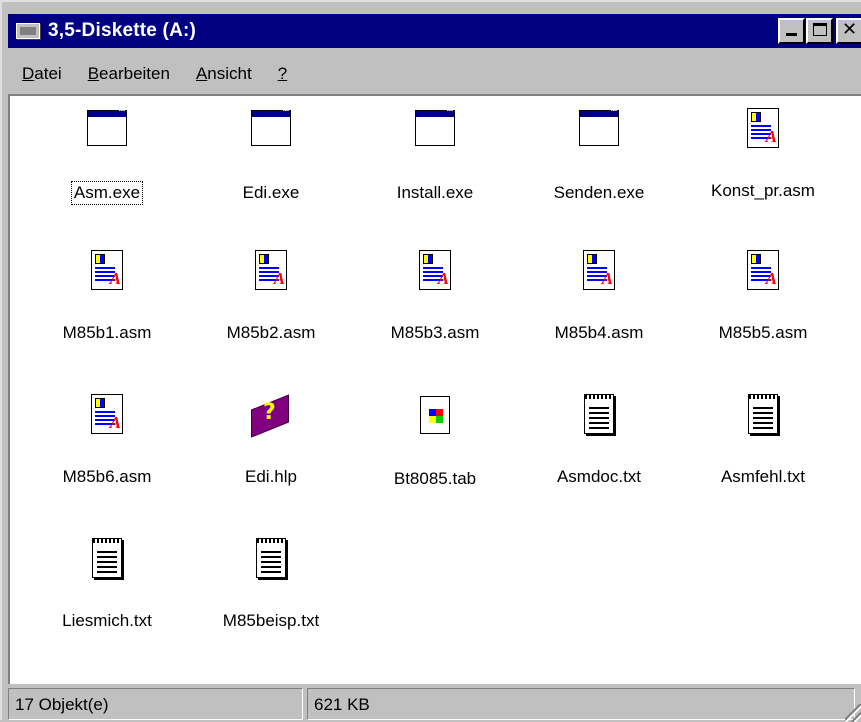 The height and width of the screenshot is (722, 861). I want to click on maximize-button, so click(819, 31).